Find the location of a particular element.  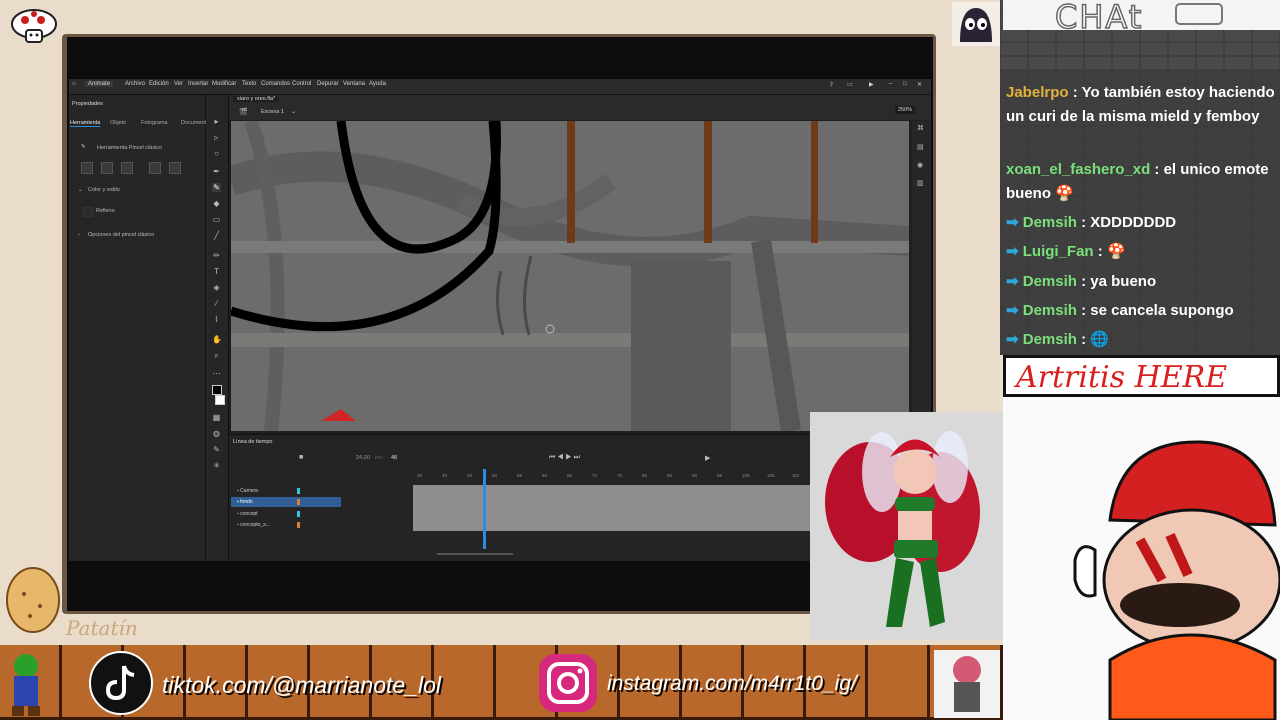

frame-tick: 80 is located at coordinates (645, 475).